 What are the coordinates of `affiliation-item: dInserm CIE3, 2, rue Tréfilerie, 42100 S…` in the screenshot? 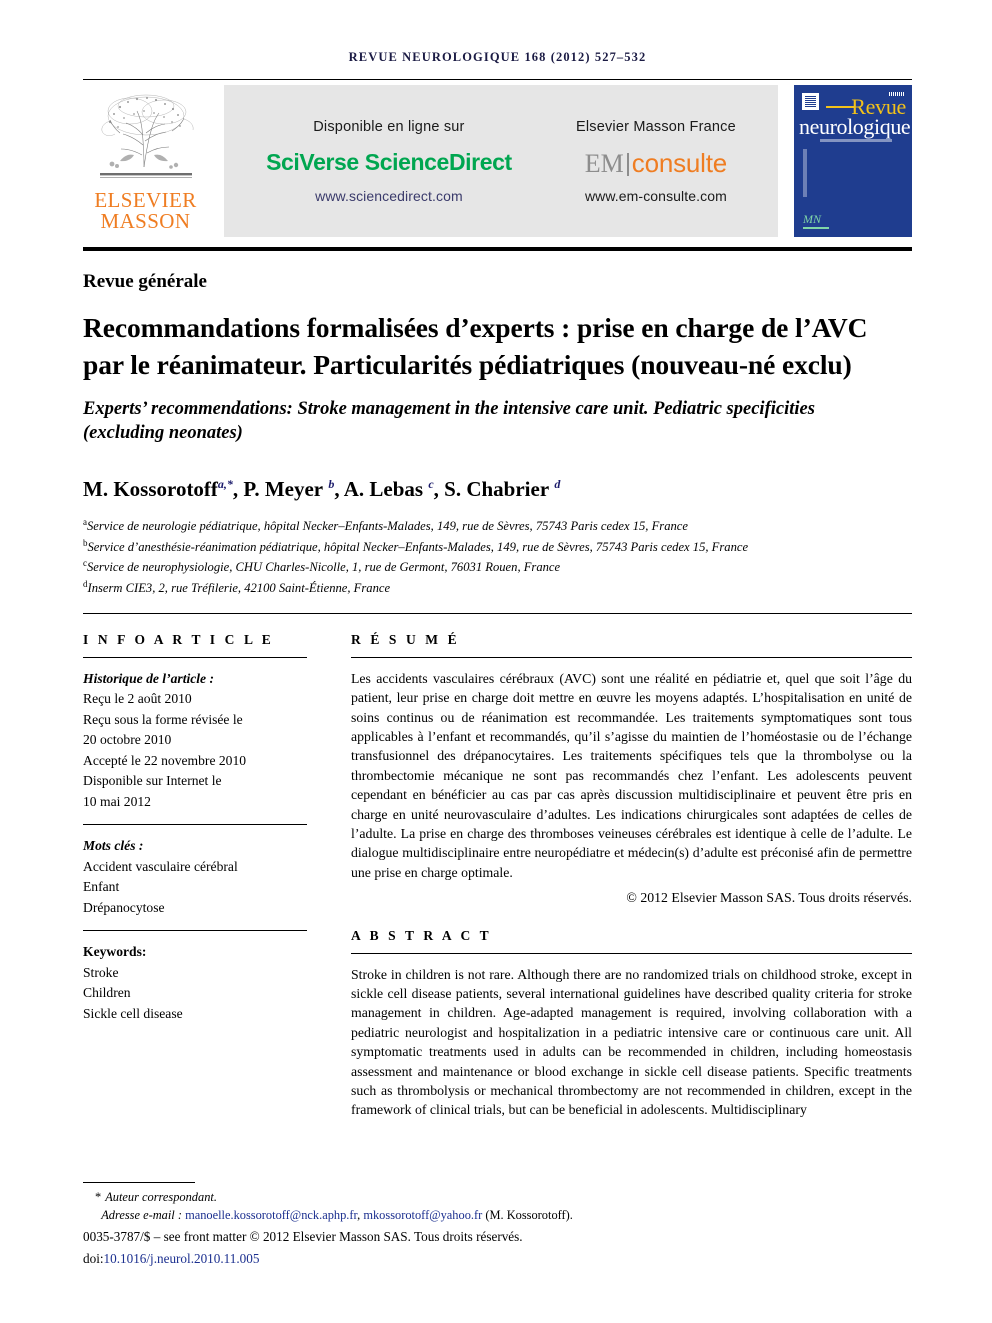 It's located at (497, 586).